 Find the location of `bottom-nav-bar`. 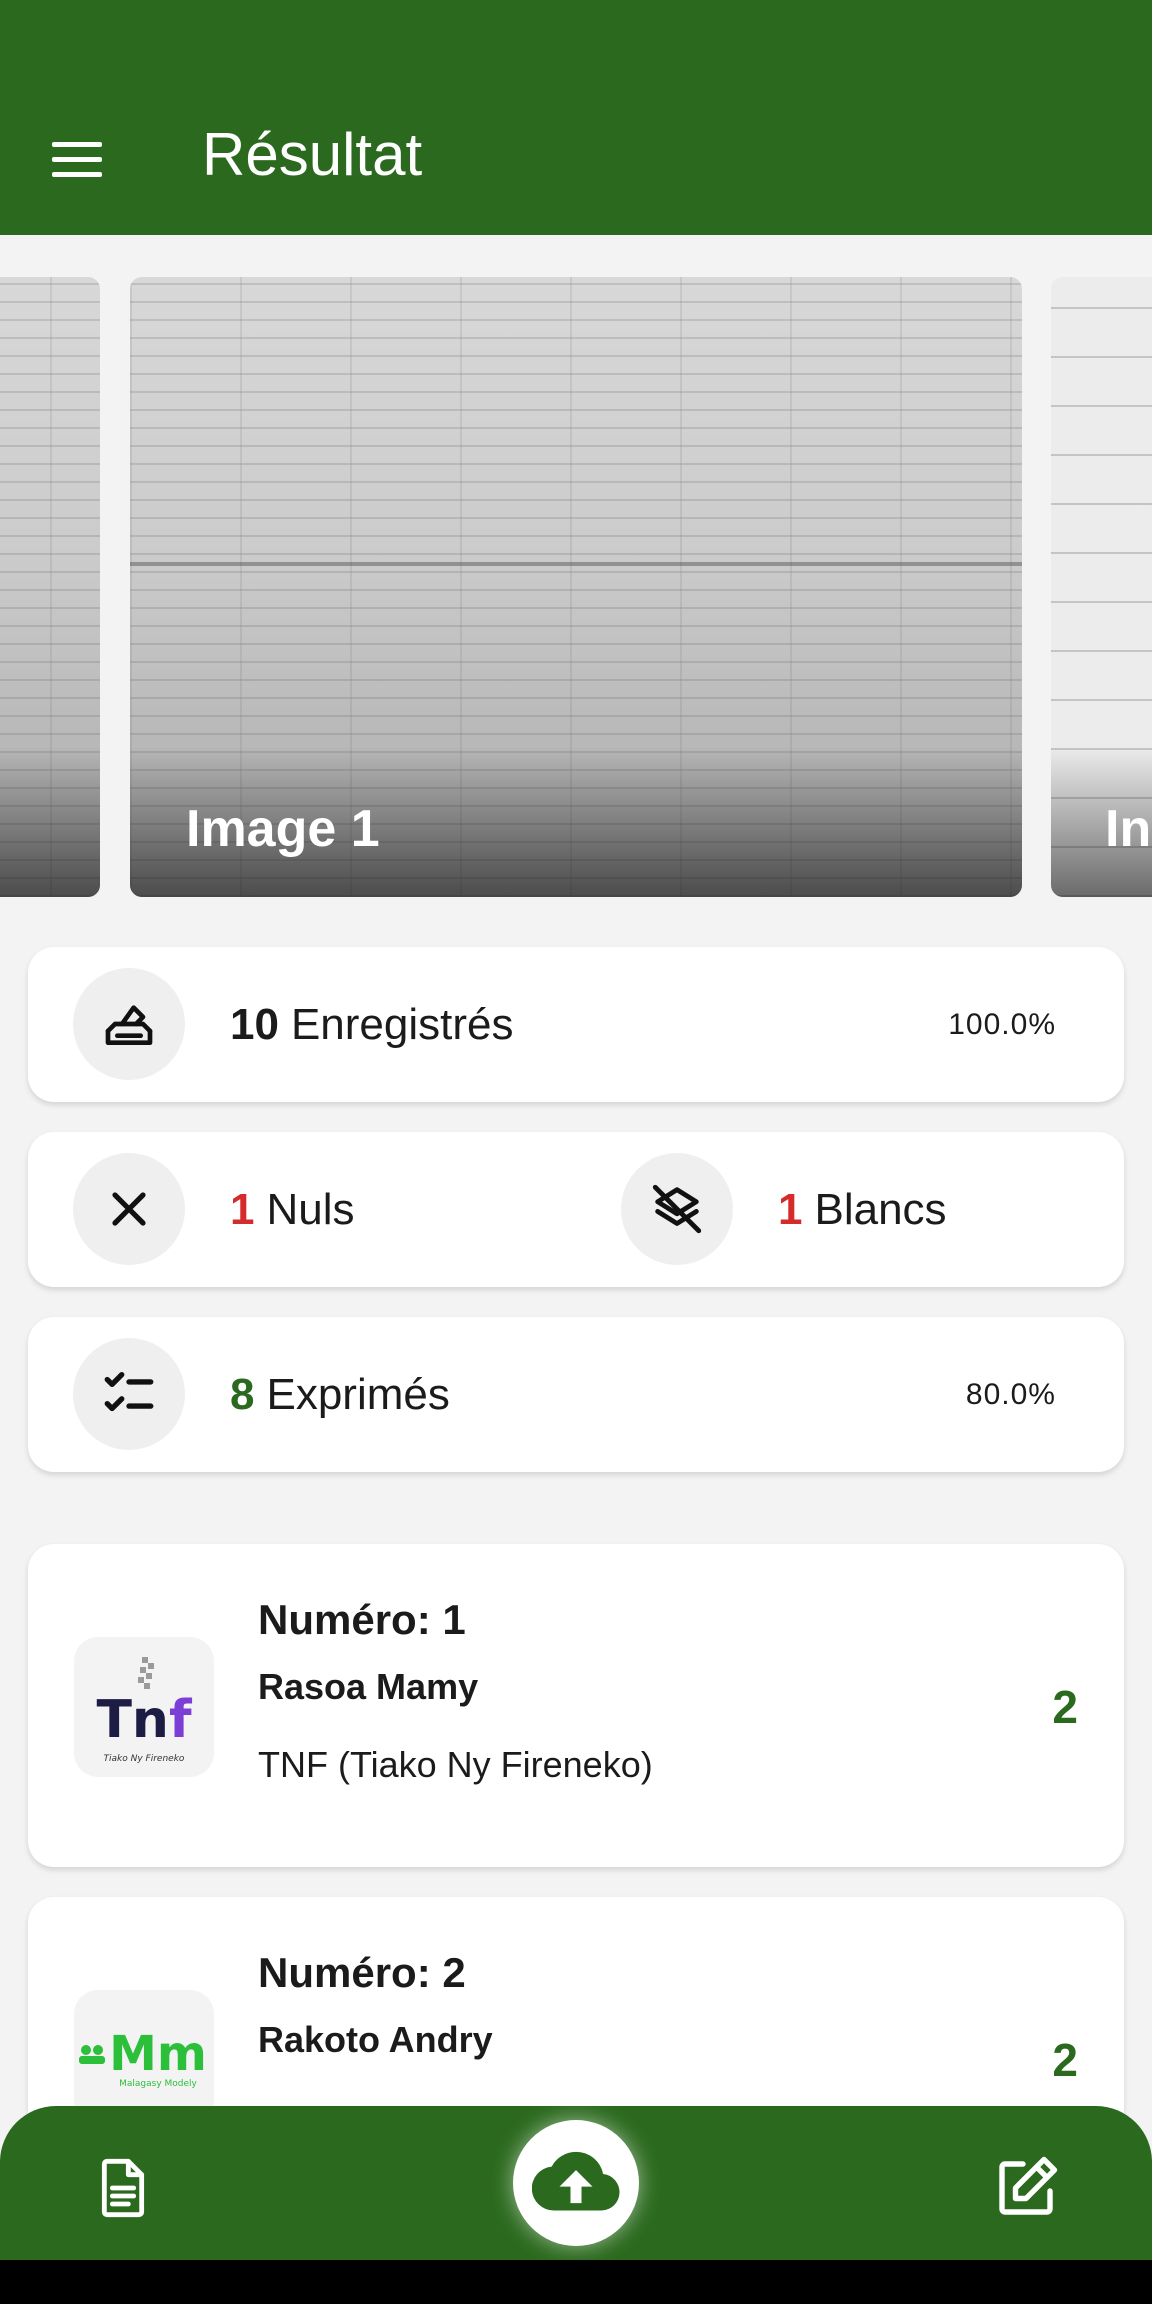

bottom-nav-bar is located at coordinates (576, 2183).